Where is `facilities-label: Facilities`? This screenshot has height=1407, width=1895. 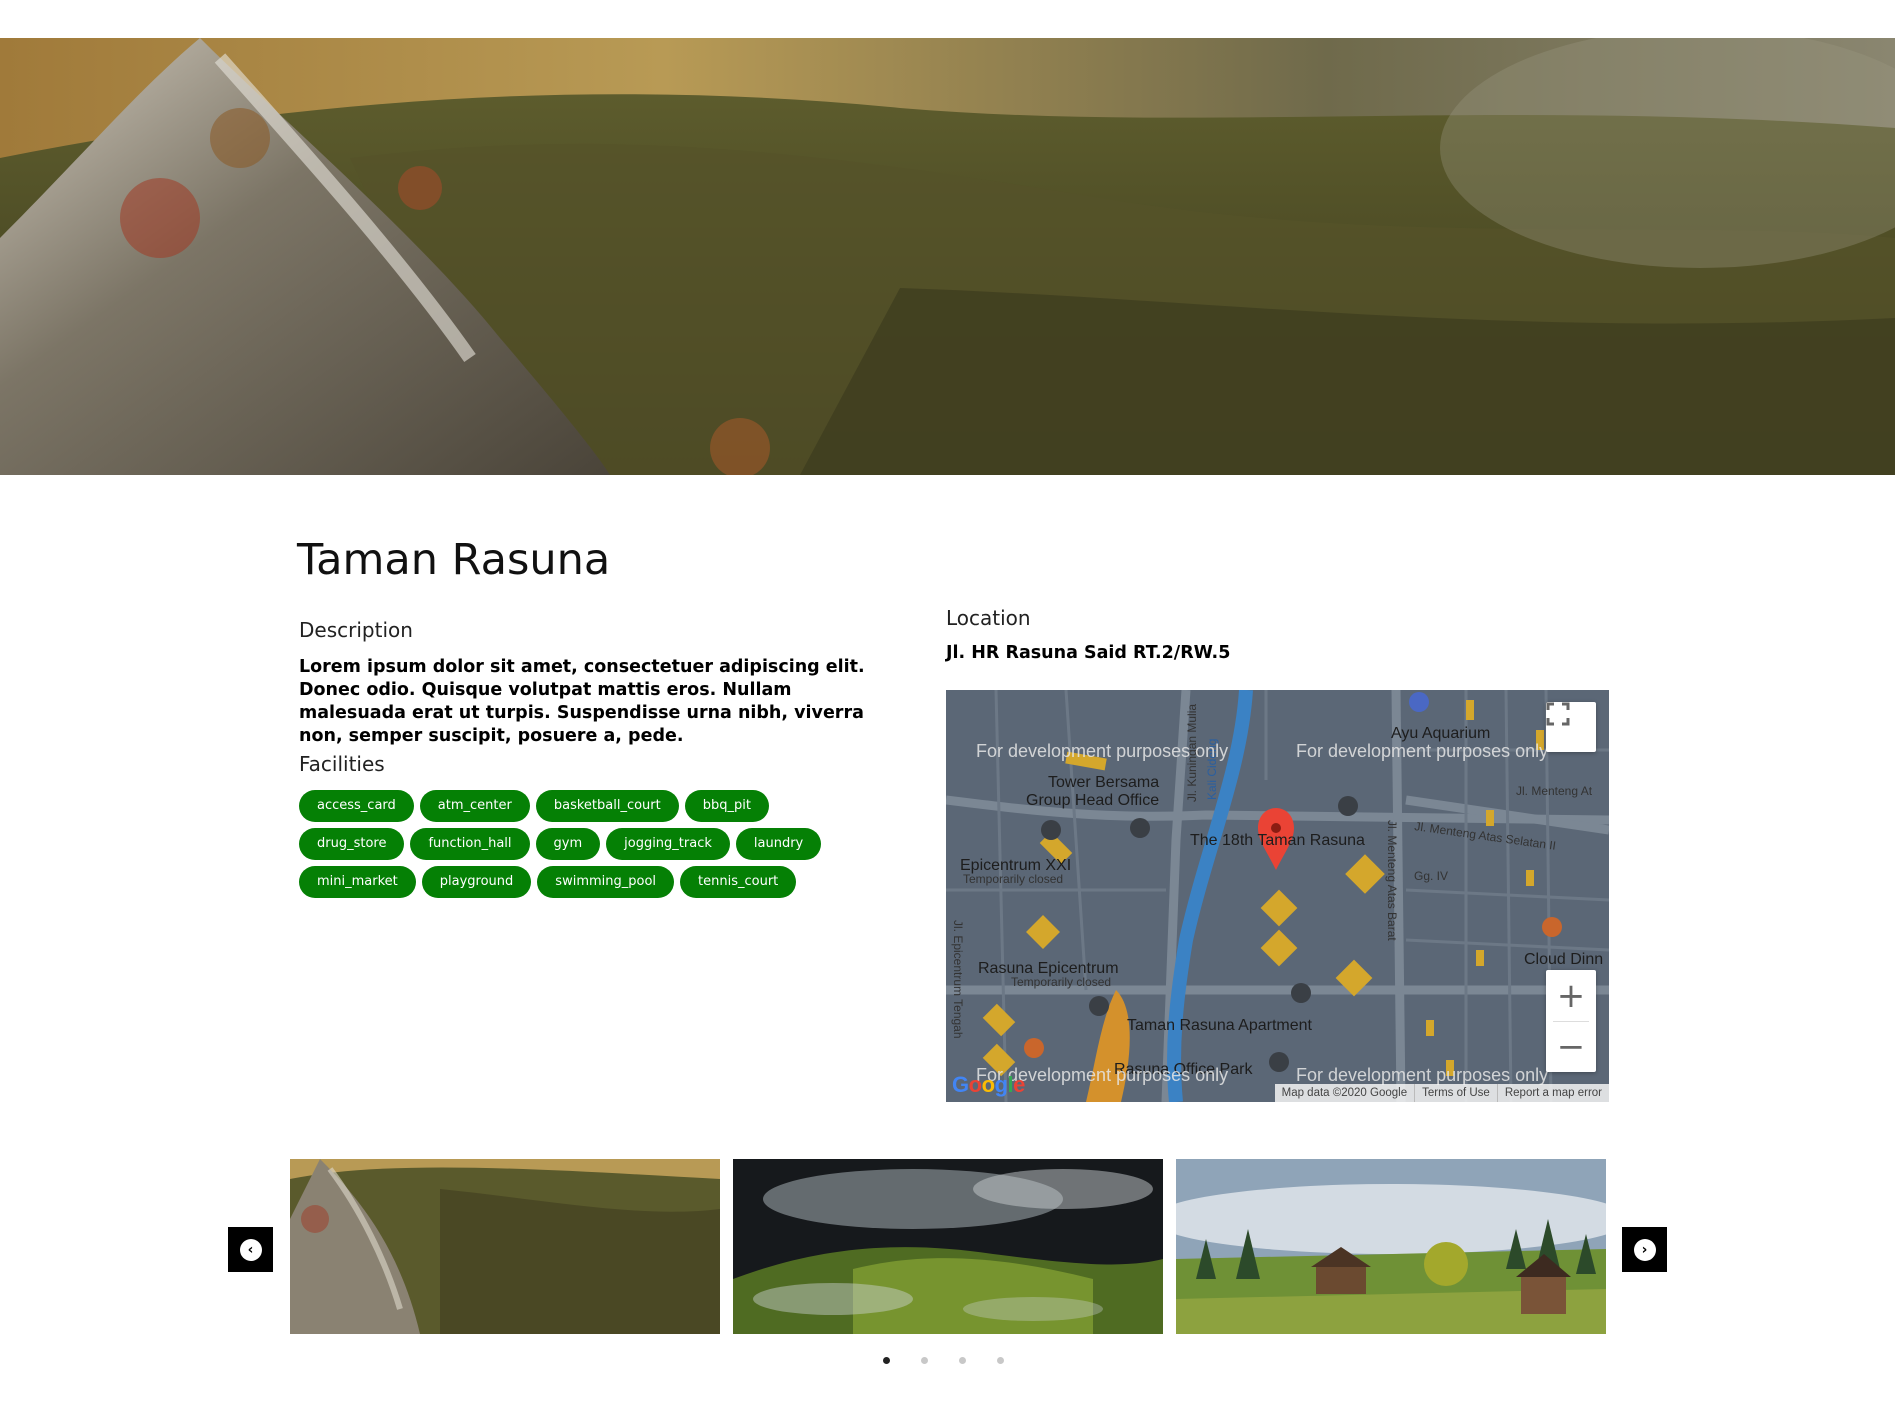 facilities-label: Facilities is located at coordinates (342, 764).